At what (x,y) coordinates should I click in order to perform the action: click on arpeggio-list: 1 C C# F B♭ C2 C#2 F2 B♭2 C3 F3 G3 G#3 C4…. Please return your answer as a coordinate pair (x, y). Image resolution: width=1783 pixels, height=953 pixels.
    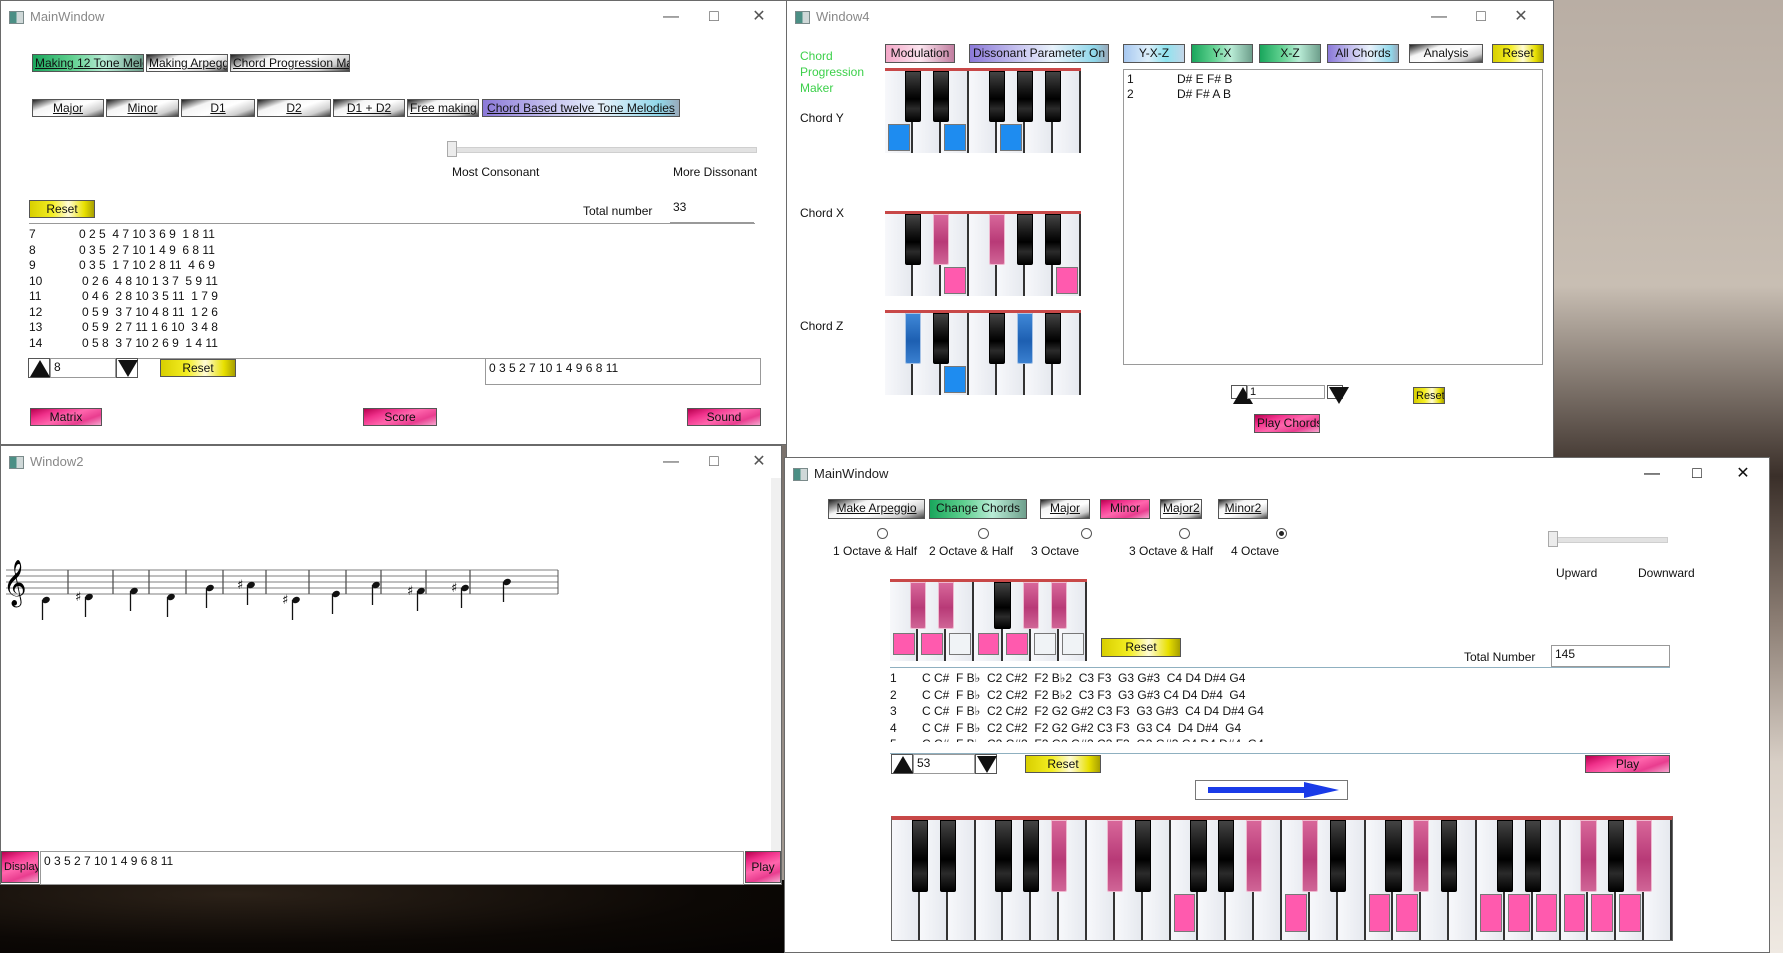
    Looking at the image, I should click on (1280, 706).